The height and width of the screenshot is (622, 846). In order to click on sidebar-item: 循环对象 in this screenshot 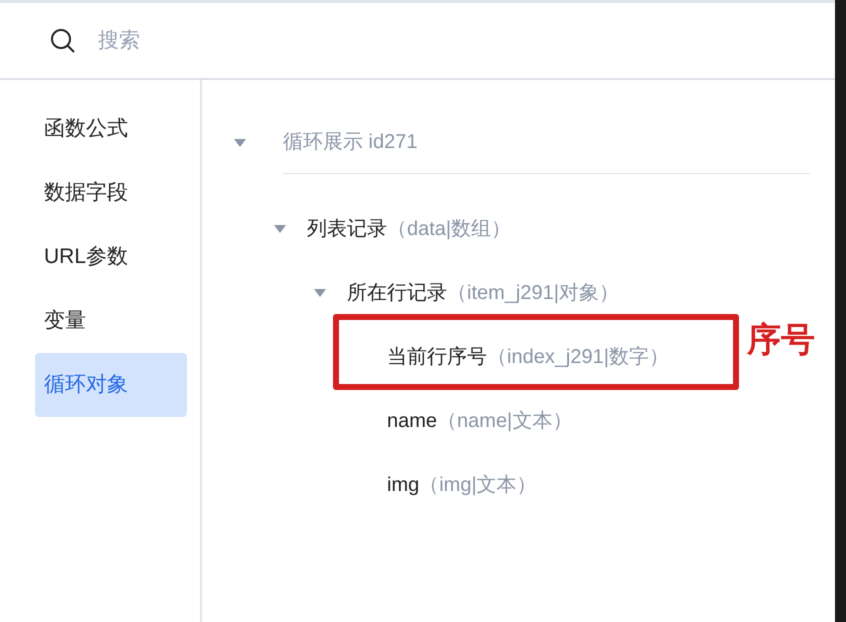, I will do `click(111, 385)`.